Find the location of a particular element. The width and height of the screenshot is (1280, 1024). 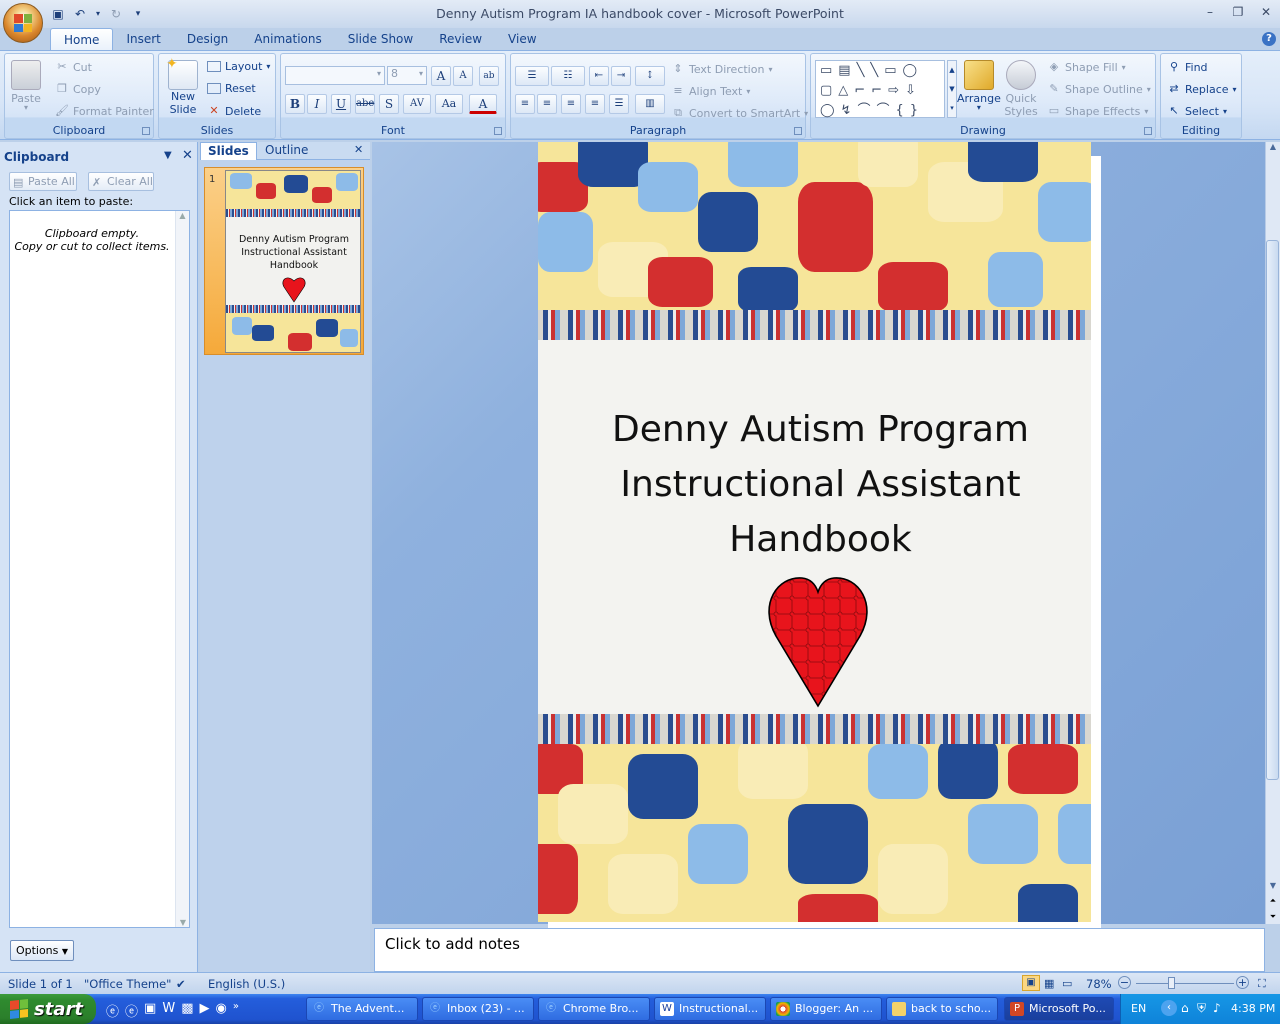

help-icon: ? is located at coordinates (1269, 39).